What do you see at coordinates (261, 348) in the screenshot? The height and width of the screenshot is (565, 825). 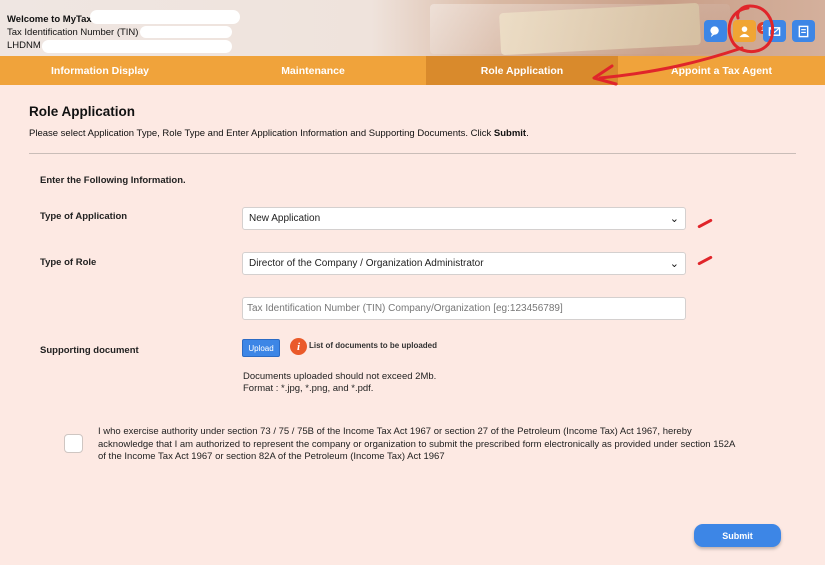 I see `upload-button: Upload` at bounding box center [261, 348].